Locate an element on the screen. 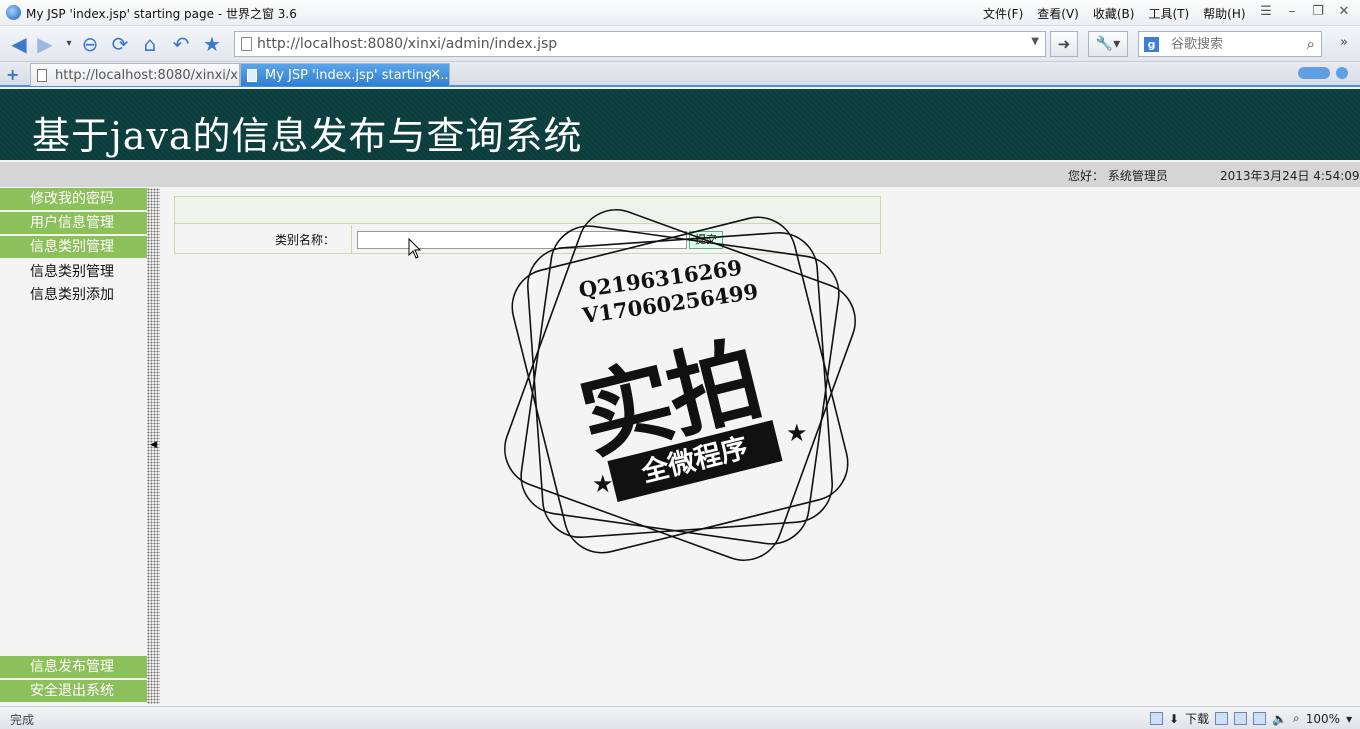 Image resolution: width=1360 pixels, height=729 pixels. menu-favorites: 收藏(B) is located at coordinates (1114, 13).